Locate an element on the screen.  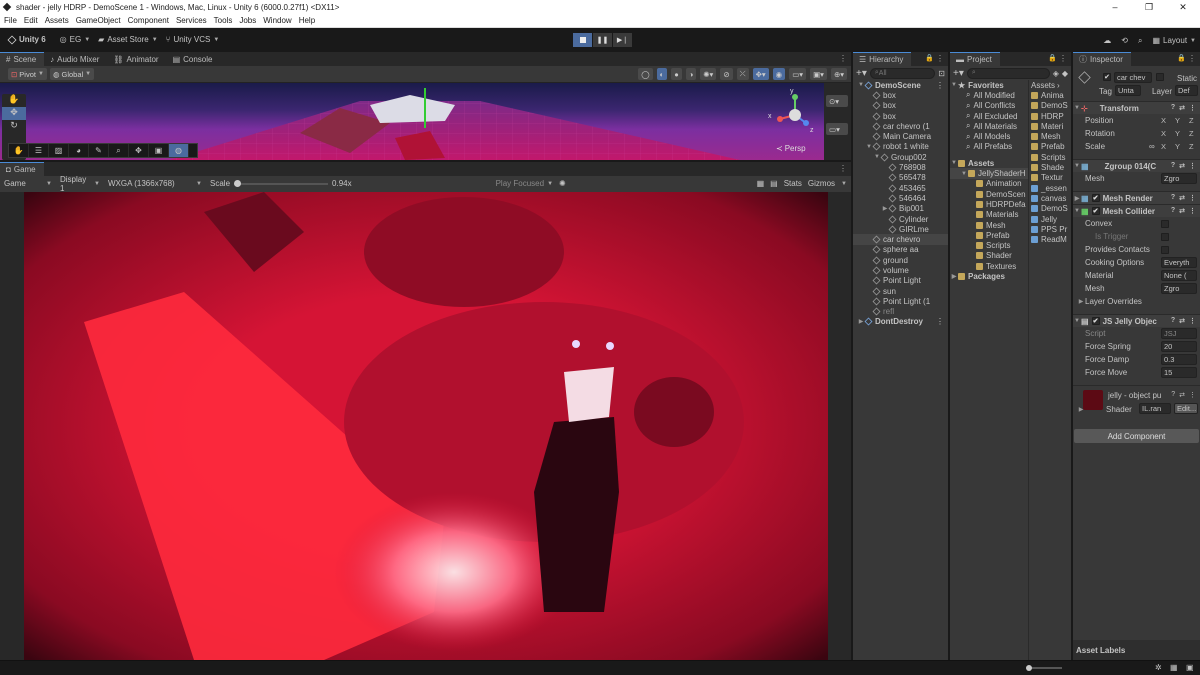
vcs-dropdown: ⑂ Unity VCS ▼ is located at coordinates (193, 39).